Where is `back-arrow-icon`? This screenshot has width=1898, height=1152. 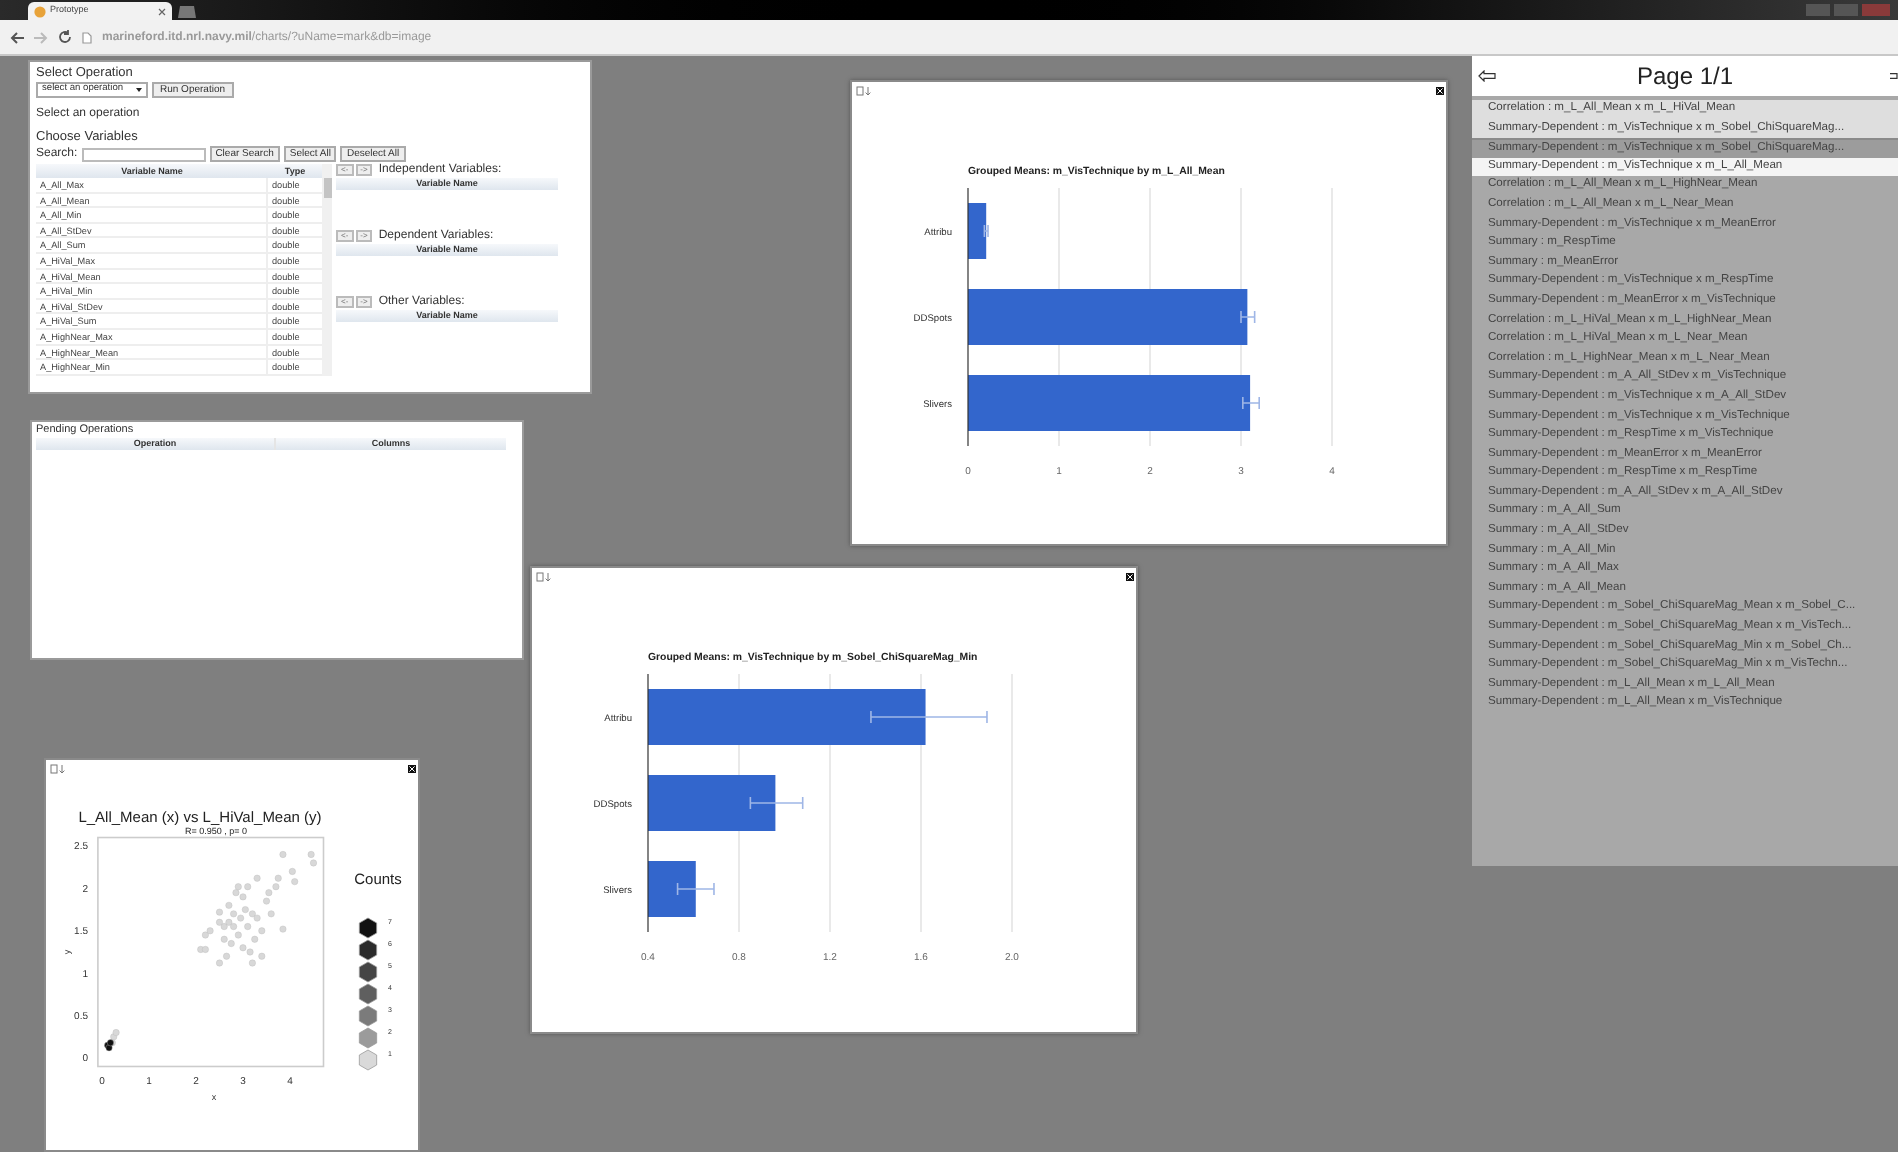 back-arrow-icon is located at coordinates (1487, 76).